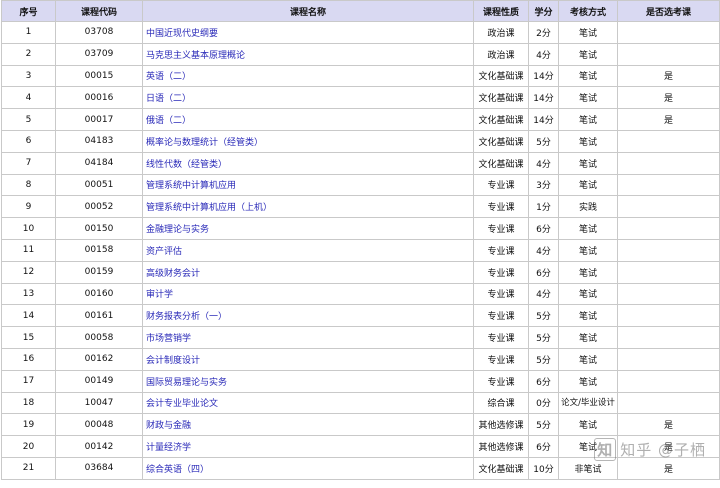 This screenshot has width=720, height=488. I want to click on cell-no: 13, so click(28, 294).